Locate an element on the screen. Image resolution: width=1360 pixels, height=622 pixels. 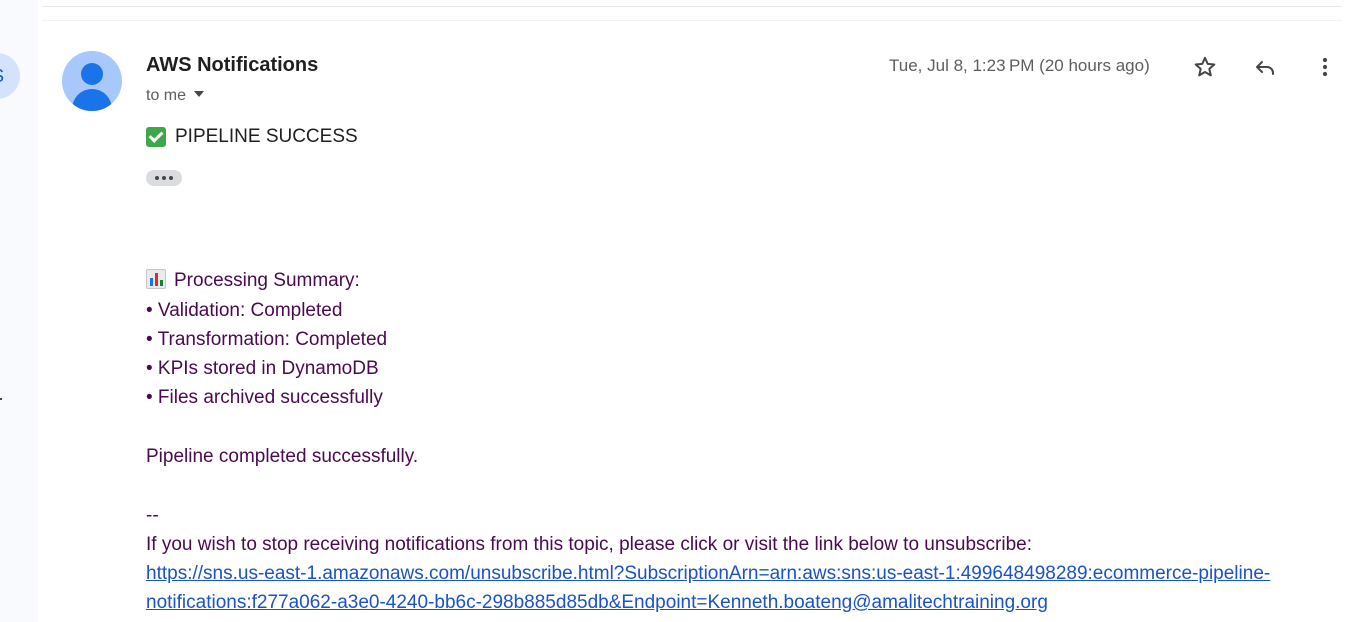
summary-item: • Transformation: Completed is located at coordinates (267, 339).